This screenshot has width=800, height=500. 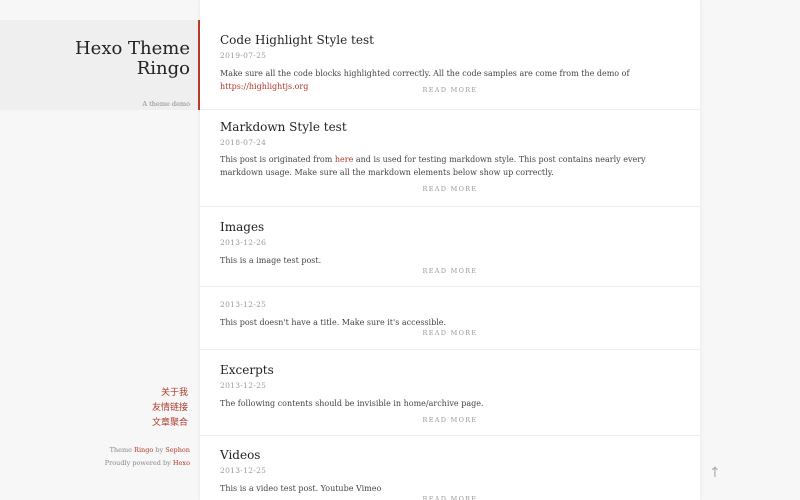 What do you see at coordinates (159, 450) in the screenshot?
I see `footer-by: by` at bounding box center [159, 450].